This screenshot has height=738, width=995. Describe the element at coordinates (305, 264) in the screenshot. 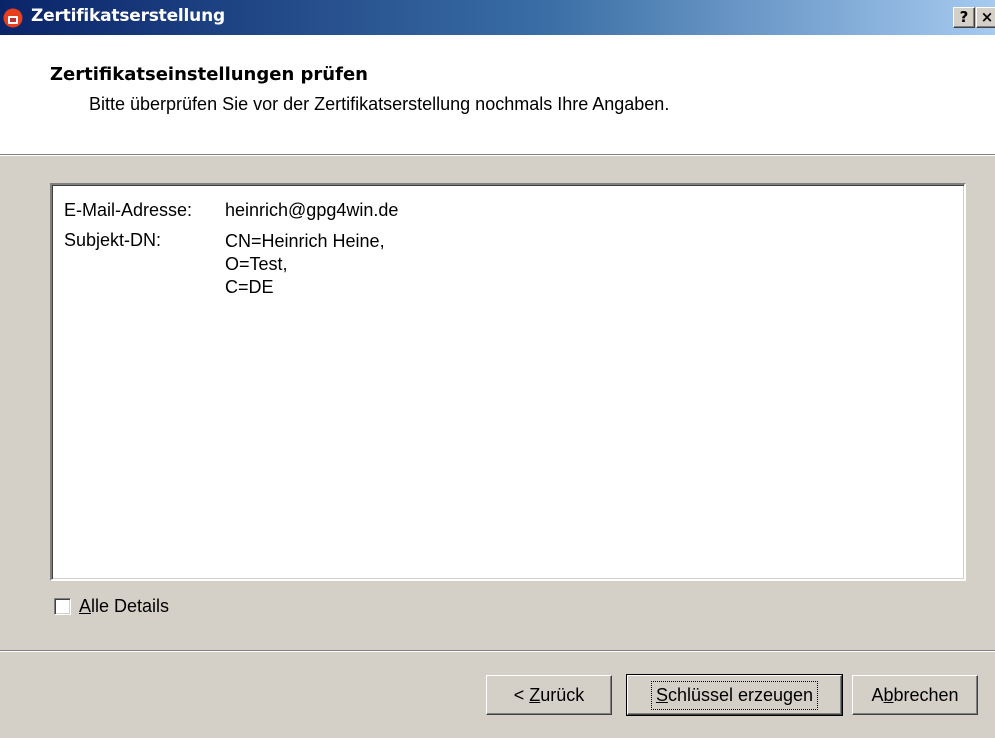

I see `subject-dn-value: CN=Heinrich Heine, O=Test, C=DE` at that location.